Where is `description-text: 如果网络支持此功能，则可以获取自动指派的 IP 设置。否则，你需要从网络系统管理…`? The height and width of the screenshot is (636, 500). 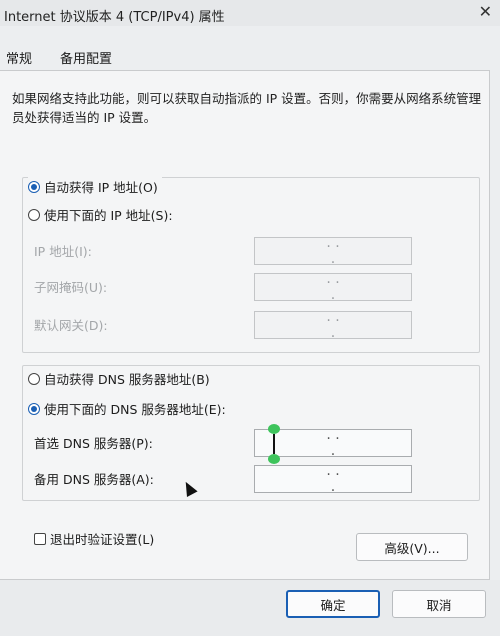
description-text: 如果网络支持此功能，则可以获取自动指派的 IP 设置。否则，你需要从网络系统管理… is located at coordinates (247, 108).